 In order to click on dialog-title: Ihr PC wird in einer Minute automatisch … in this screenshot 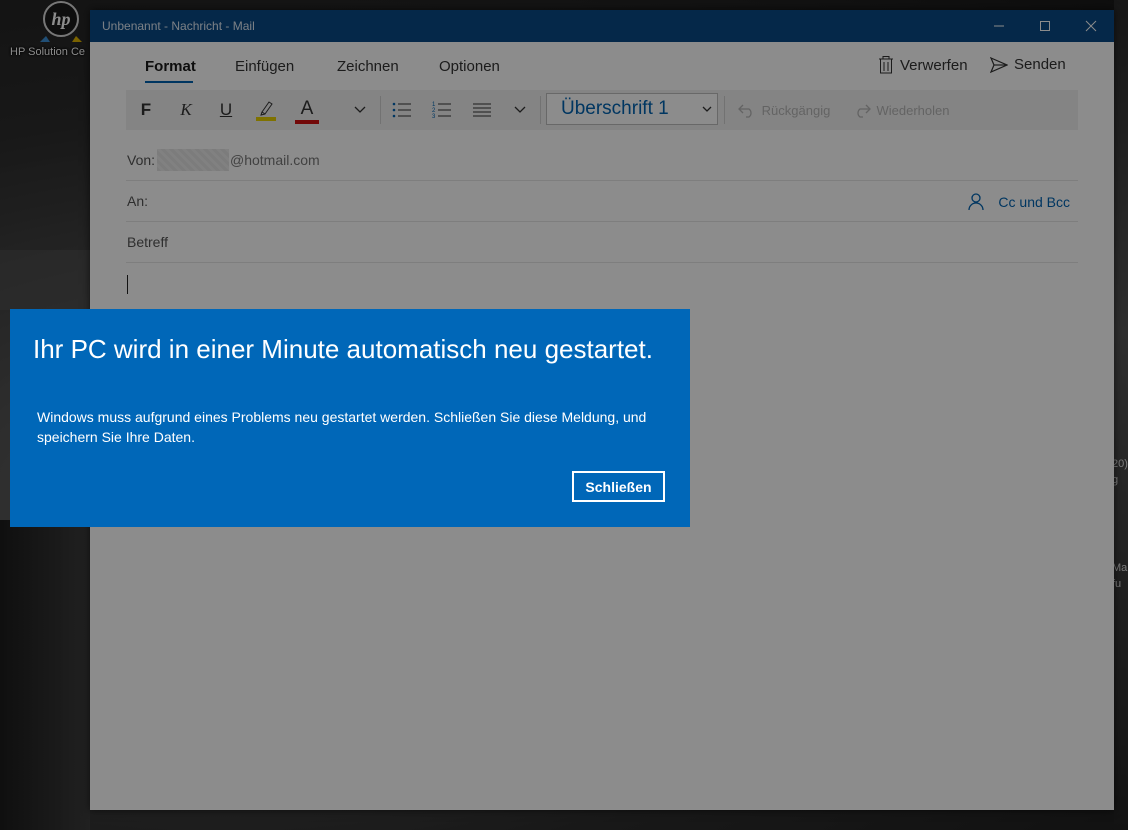, I will do `click(343, 349)`.